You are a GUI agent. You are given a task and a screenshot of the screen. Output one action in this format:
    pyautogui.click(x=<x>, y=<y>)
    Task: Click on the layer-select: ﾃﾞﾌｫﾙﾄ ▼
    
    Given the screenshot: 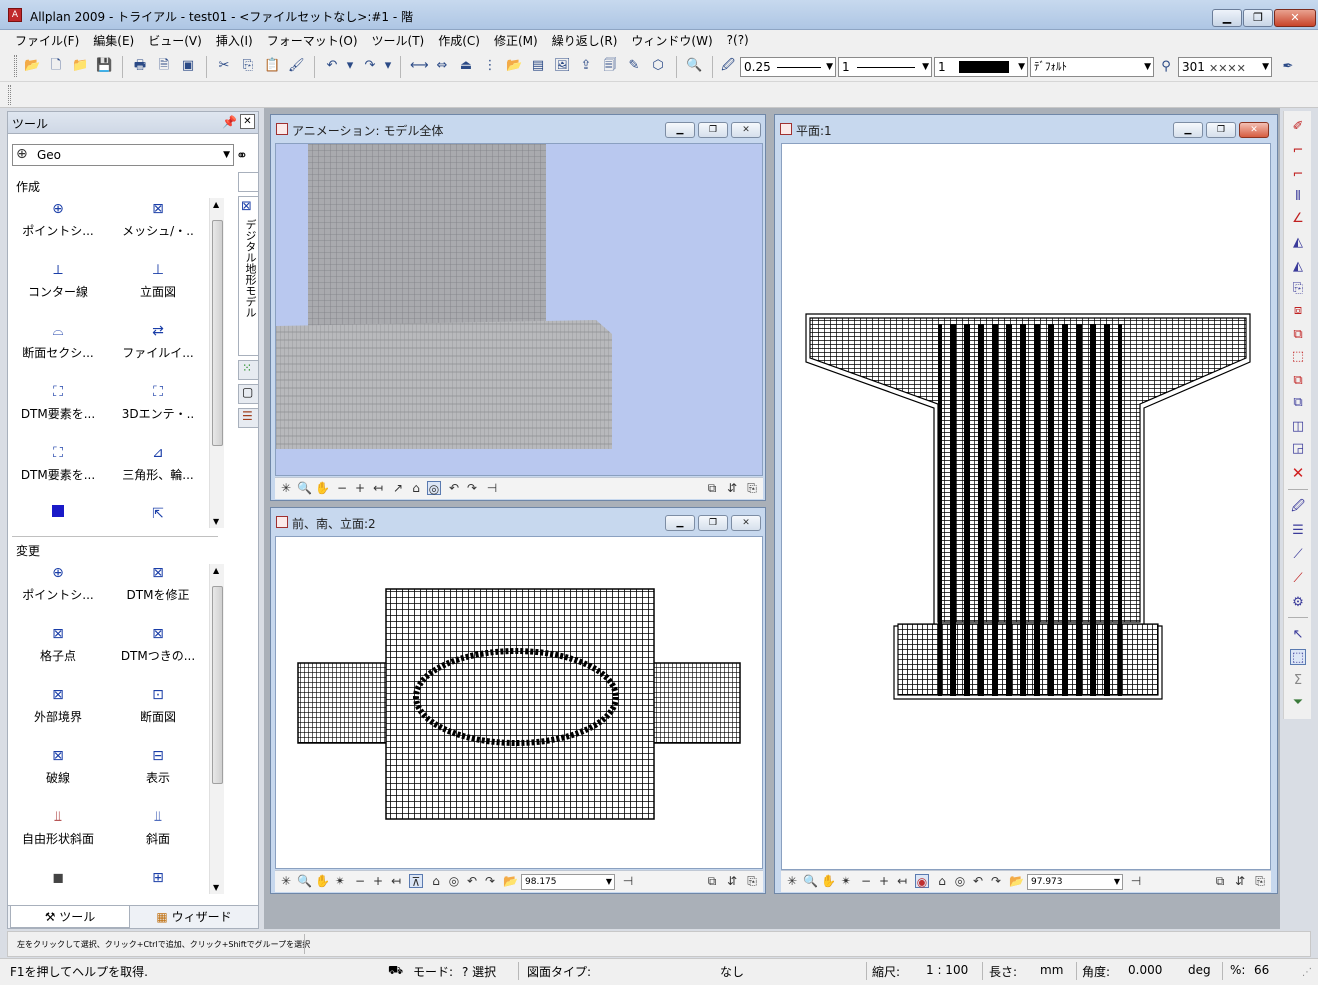 What is the action you would take?
    pyautogui.click(x=1092, y=67)
    